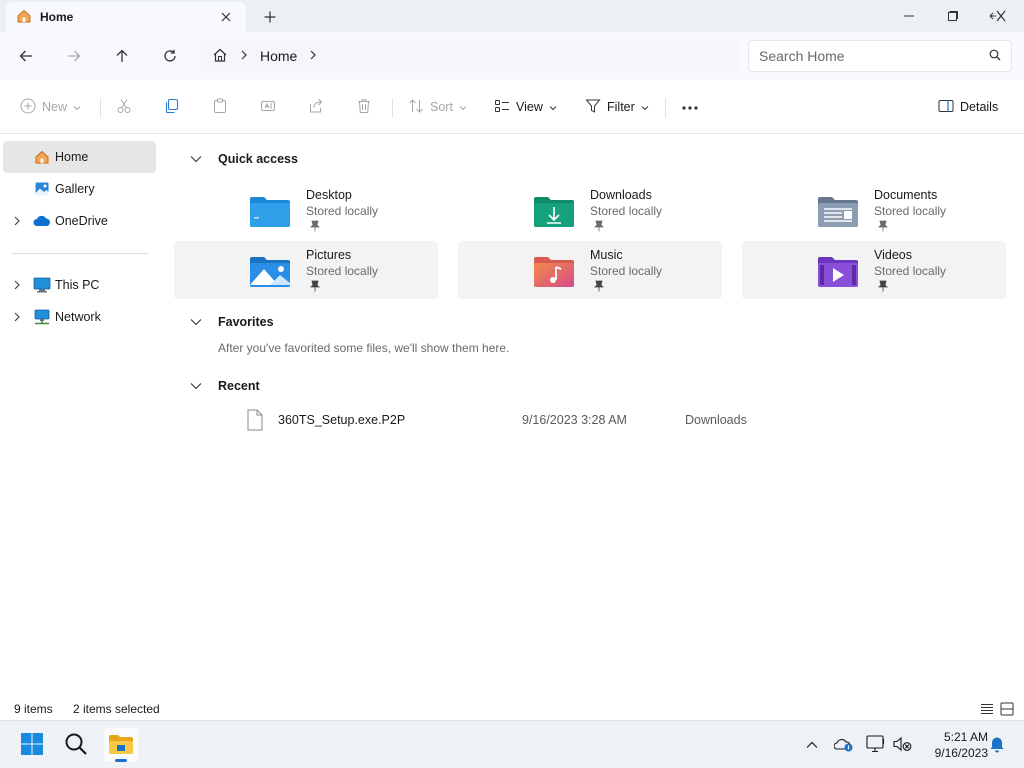 The image size is (1024, 768). I want to click on quick-access-videos: Videos Stored locally, so click(874, 270).